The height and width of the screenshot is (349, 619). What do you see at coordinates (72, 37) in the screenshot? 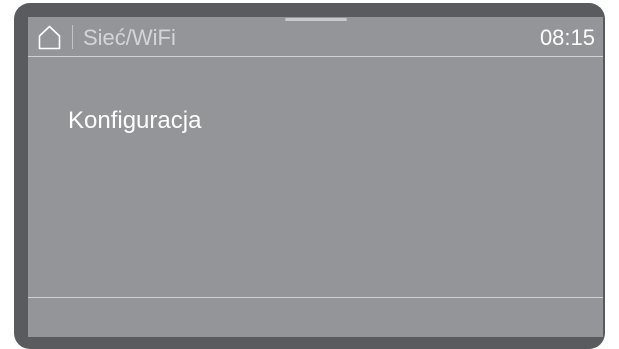
I see `header-divider` at bounding box center [72, 37].